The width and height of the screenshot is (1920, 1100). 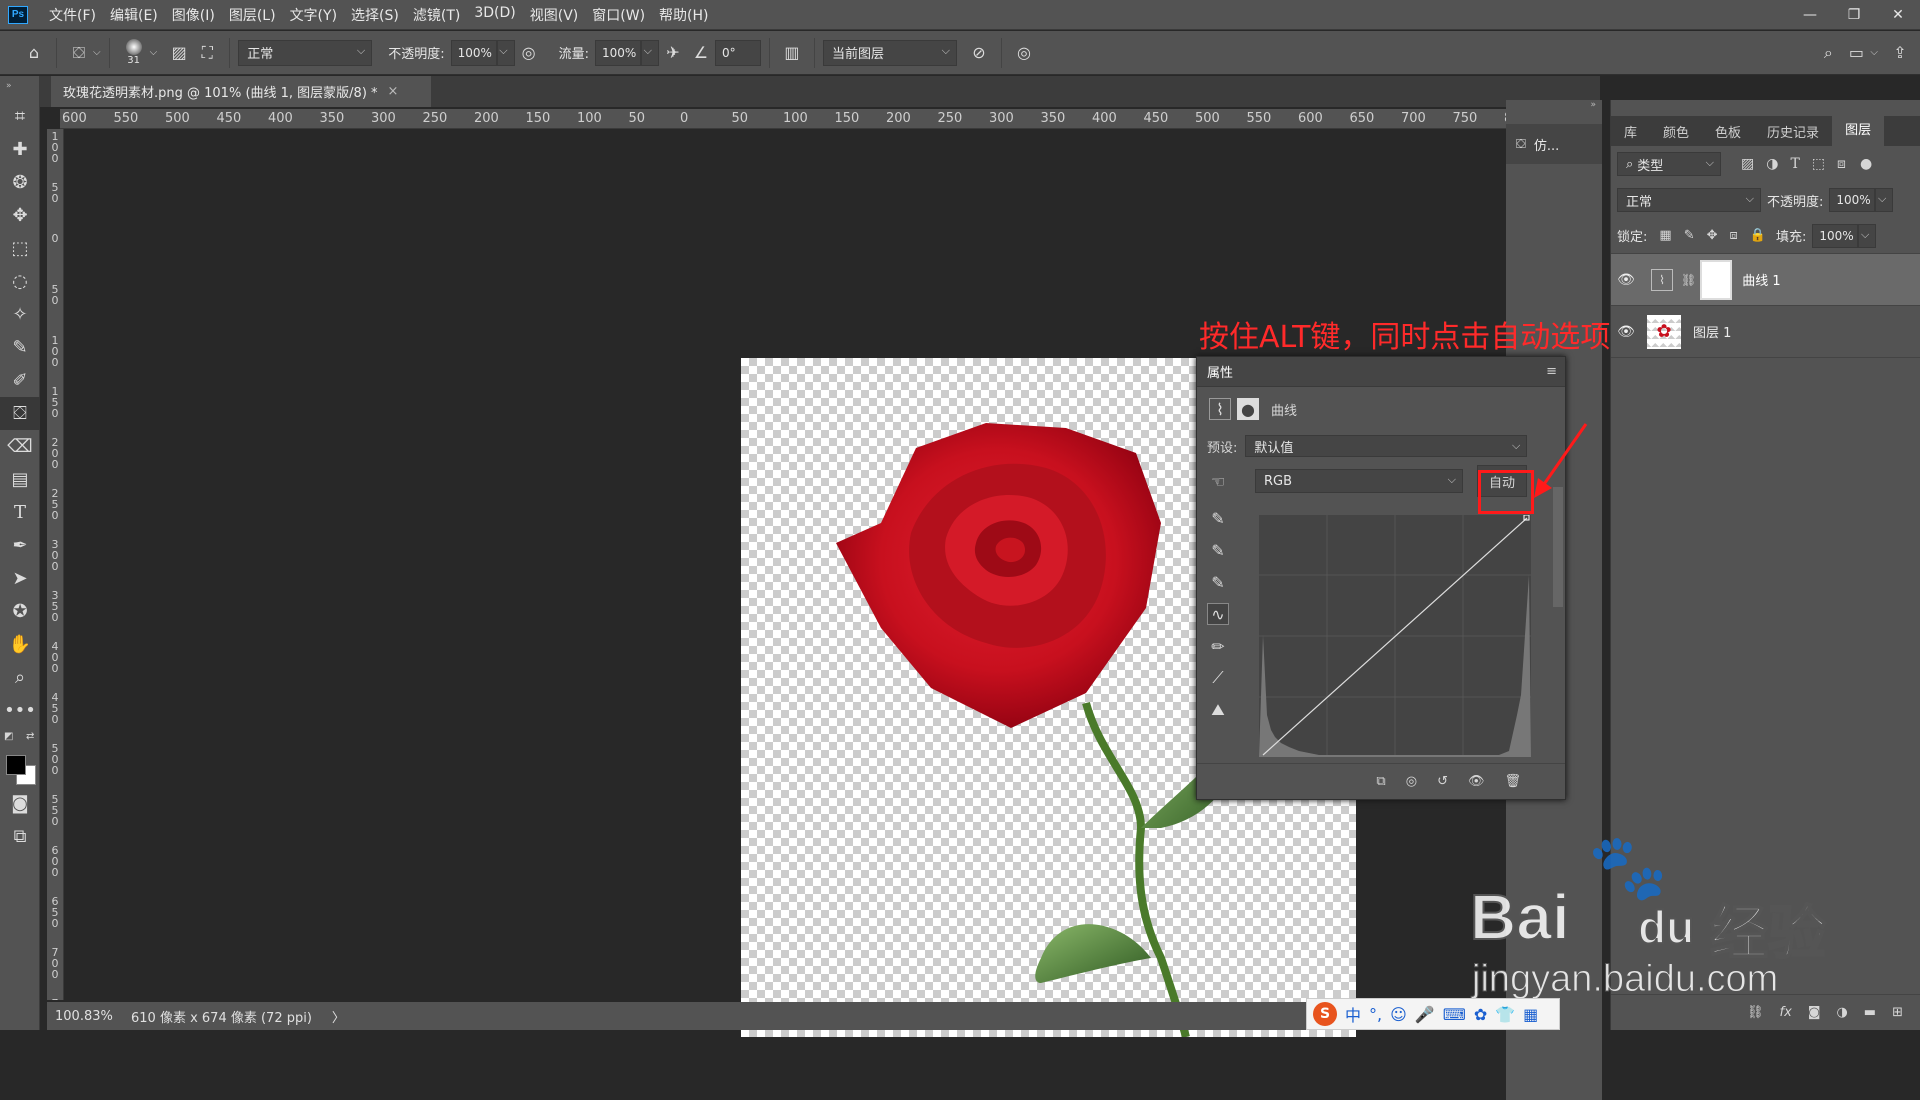 What do you see at coordinates (1558, 547) in the screenshot?
I see `panel-scrollbar` at bounding box center [1558, 547].